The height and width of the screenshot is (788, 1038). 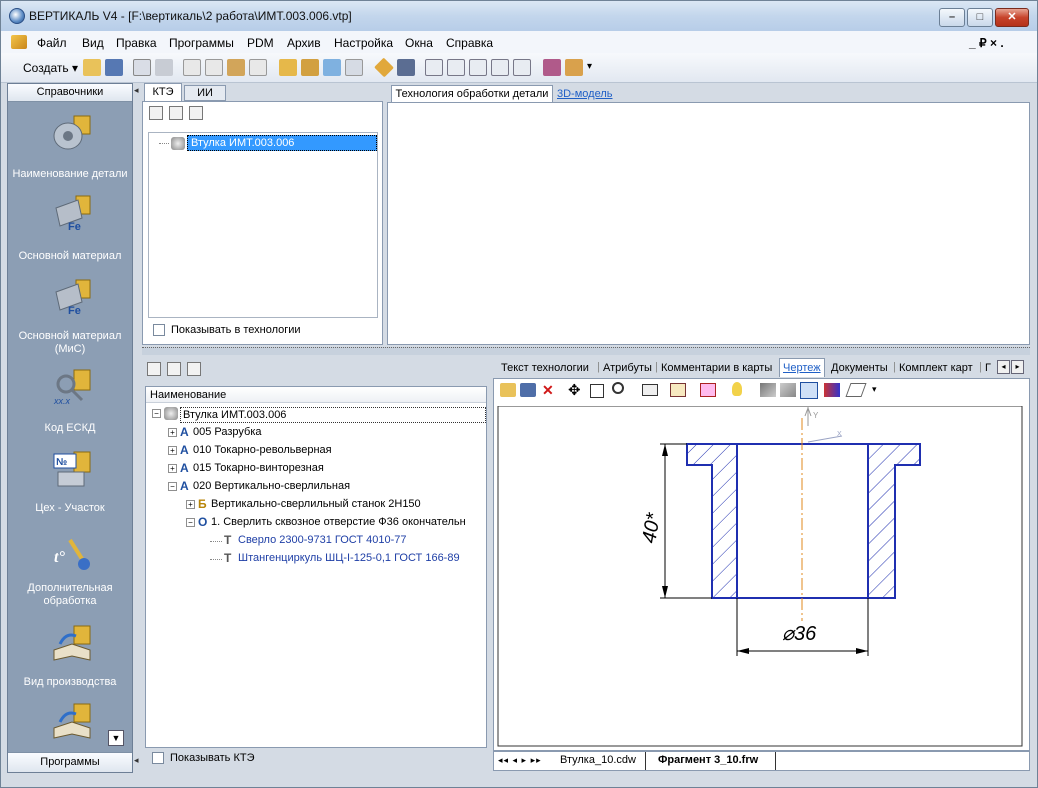 I want to click on library-icon, so click(x=552, y=67).